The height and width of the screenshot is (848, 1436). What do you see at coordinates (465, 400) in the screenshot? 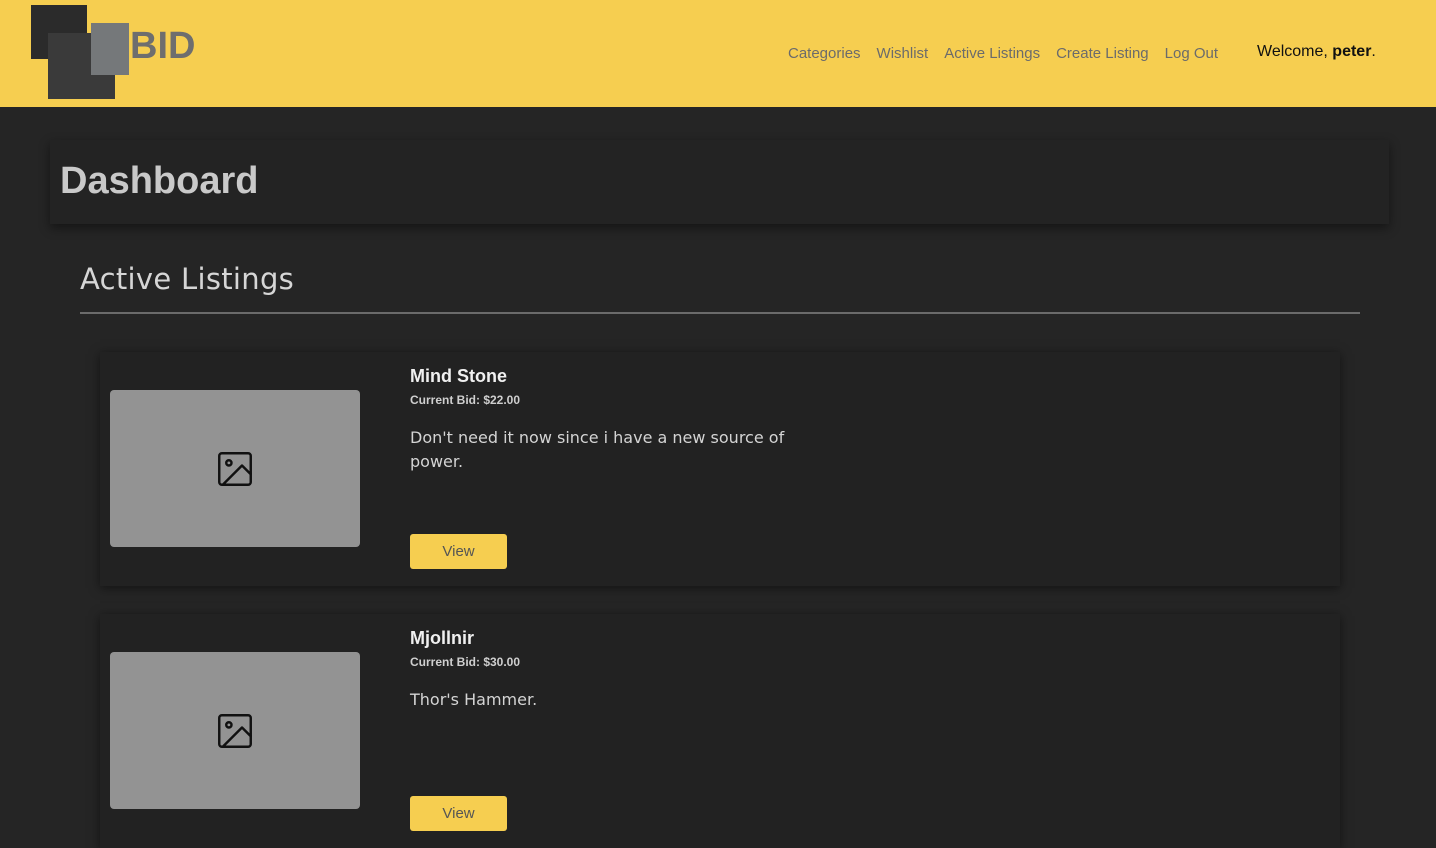
I see `listing-current-bid: Current Bid: $22.00` at bounding box center [465, 400].